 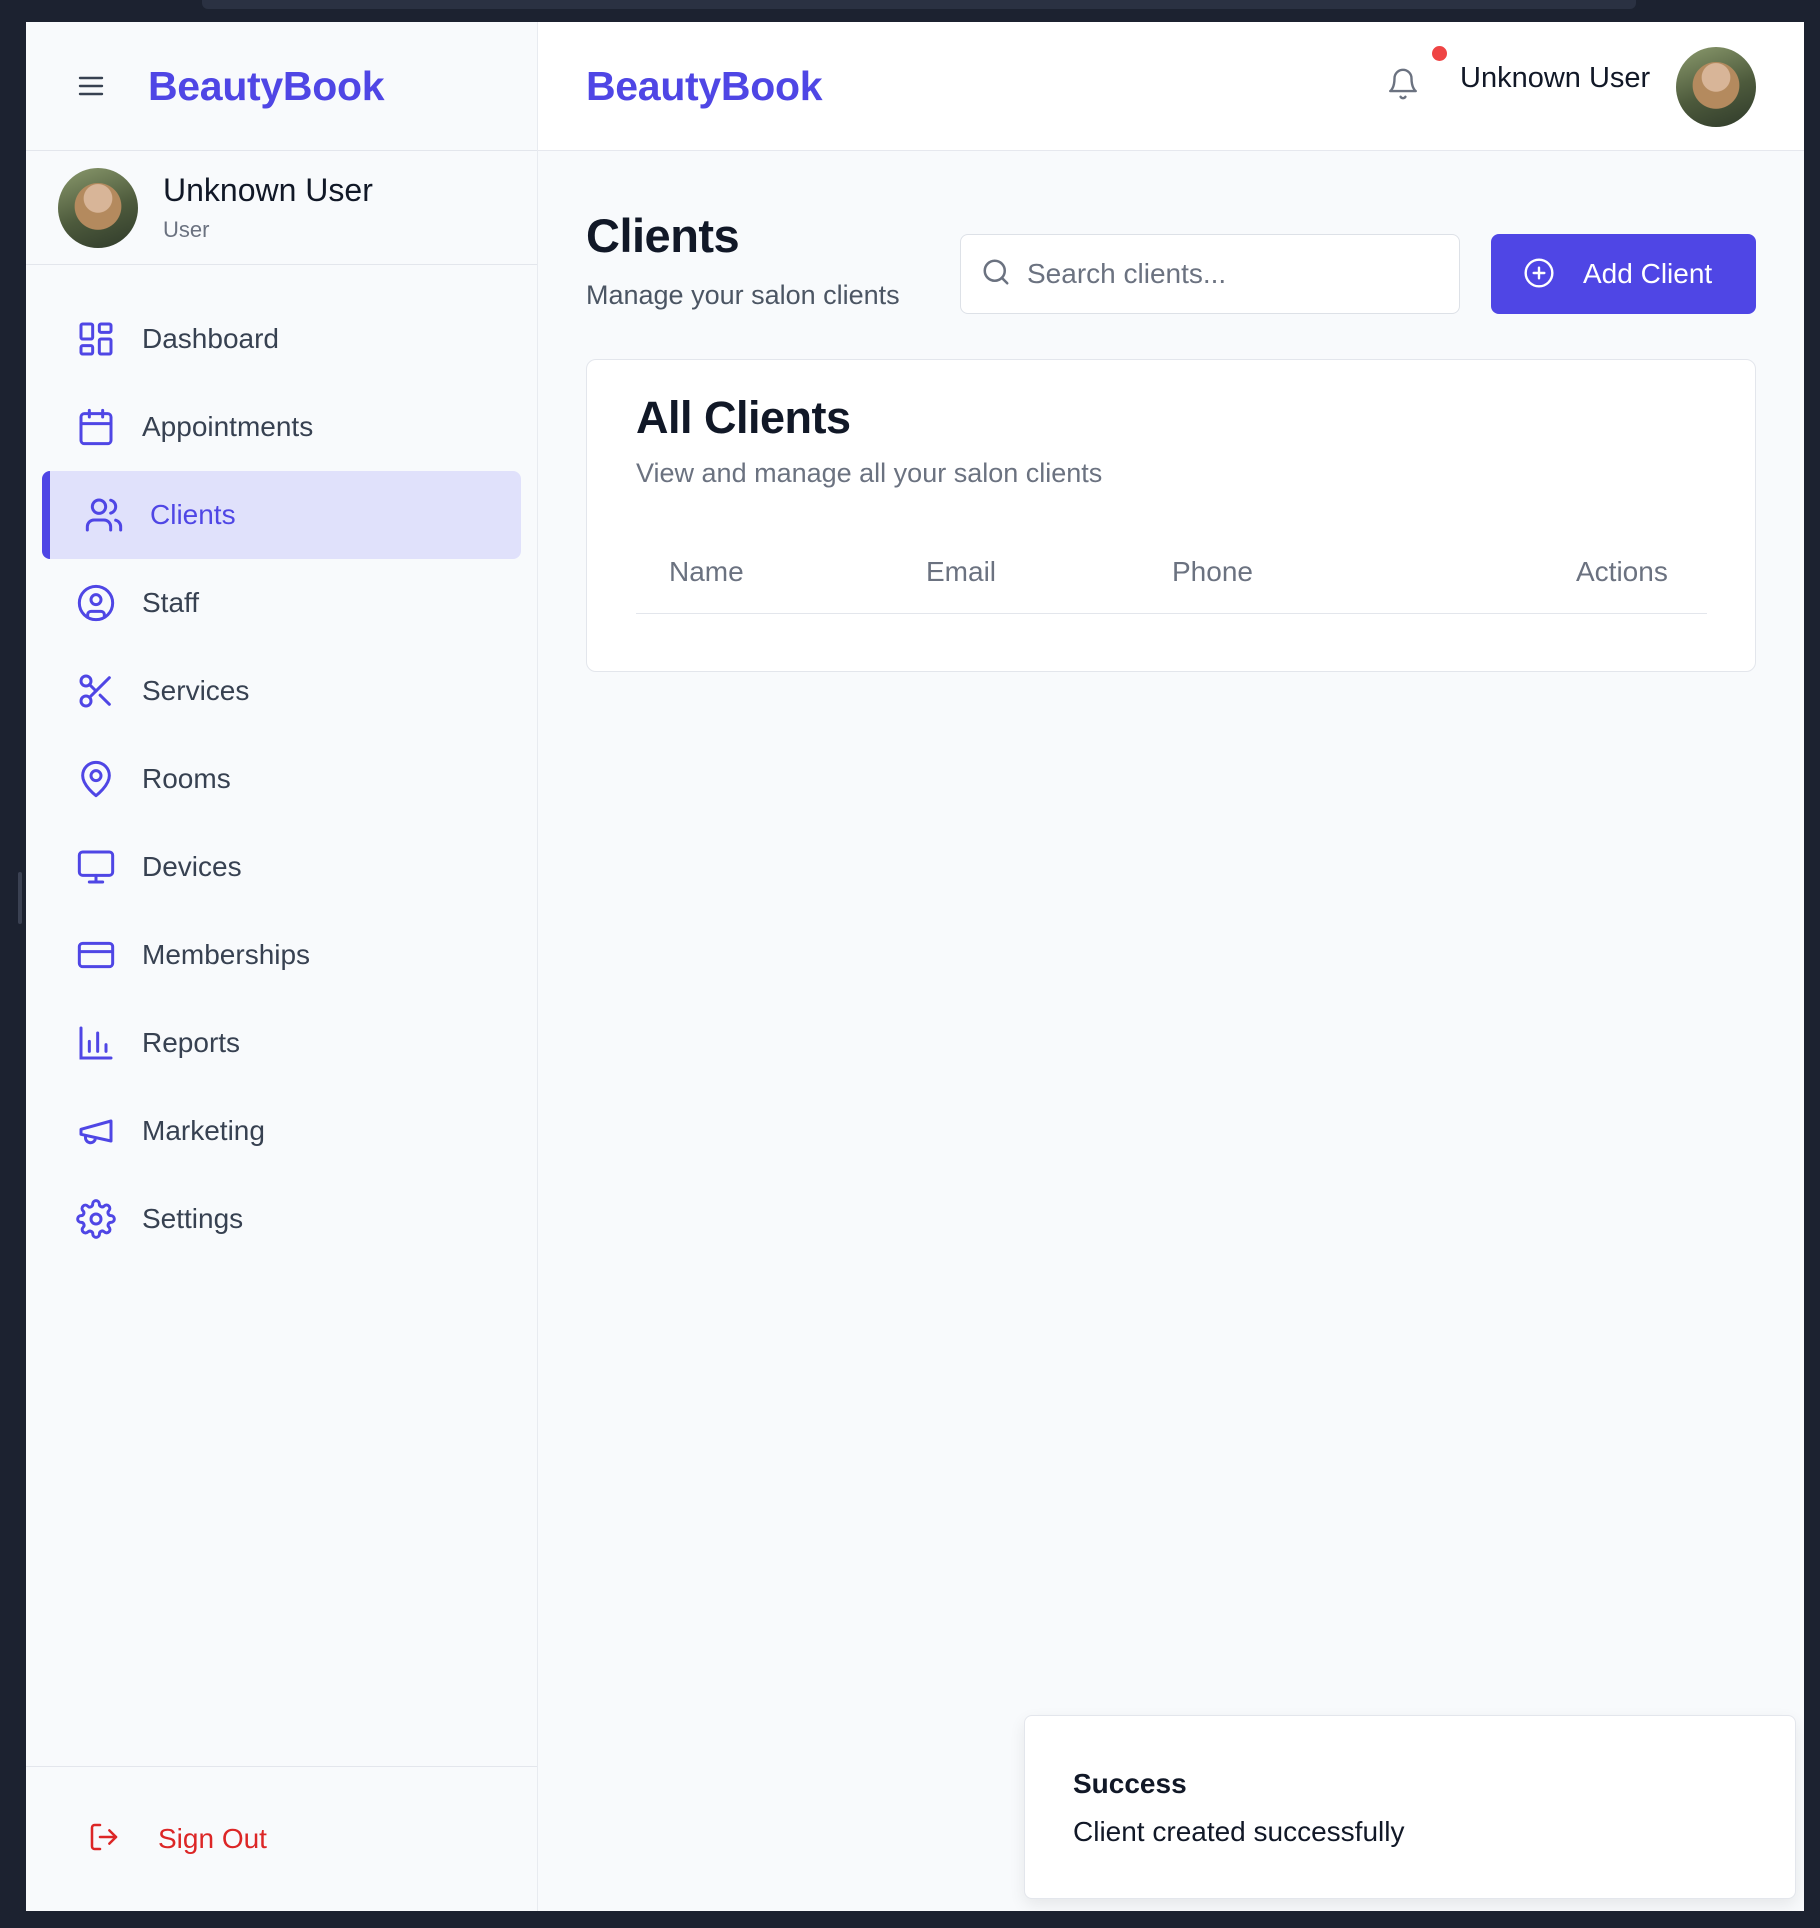 What do you see at coordinates (228, 426) in the screenshot?
I see `sidebar-item-label: Appointments` at bounding box center [228, 426].